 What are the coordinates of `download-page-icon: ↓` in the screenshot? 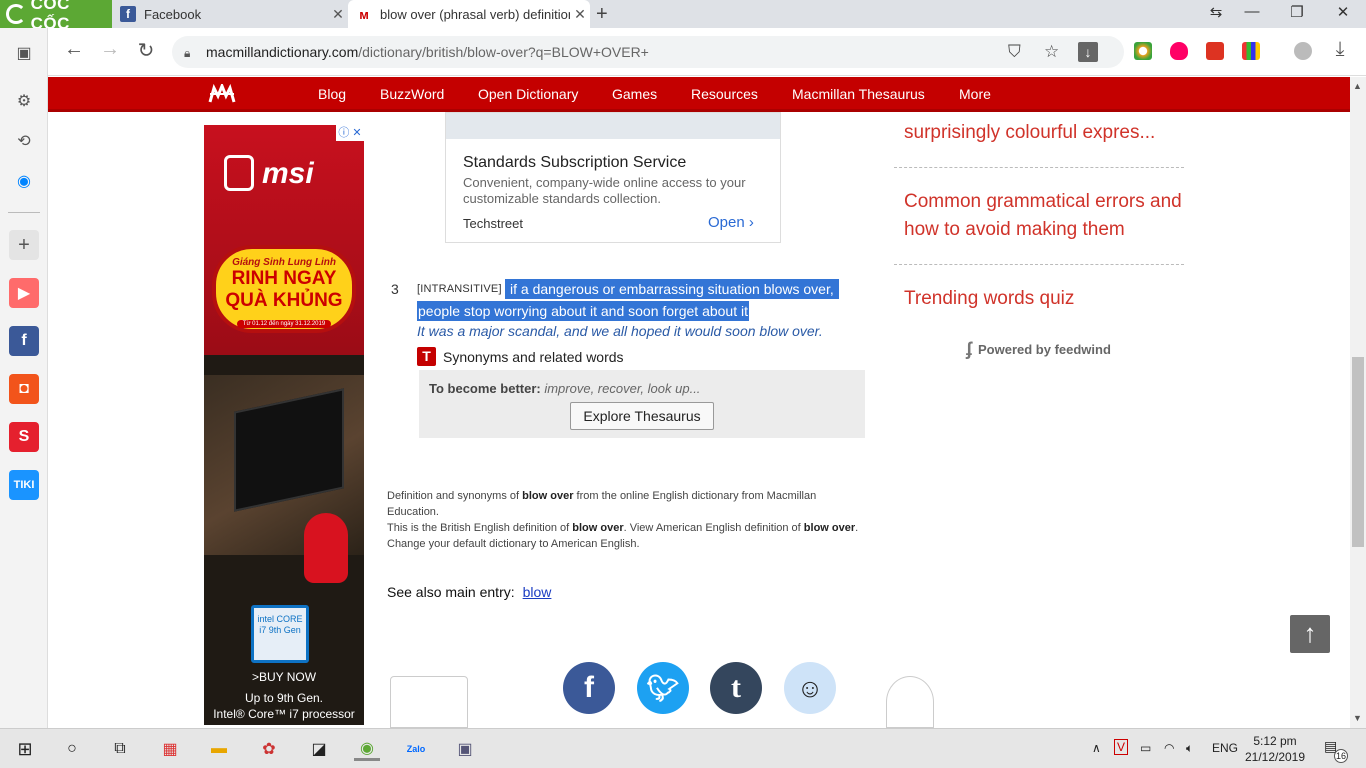 It's located at (1088, 52).